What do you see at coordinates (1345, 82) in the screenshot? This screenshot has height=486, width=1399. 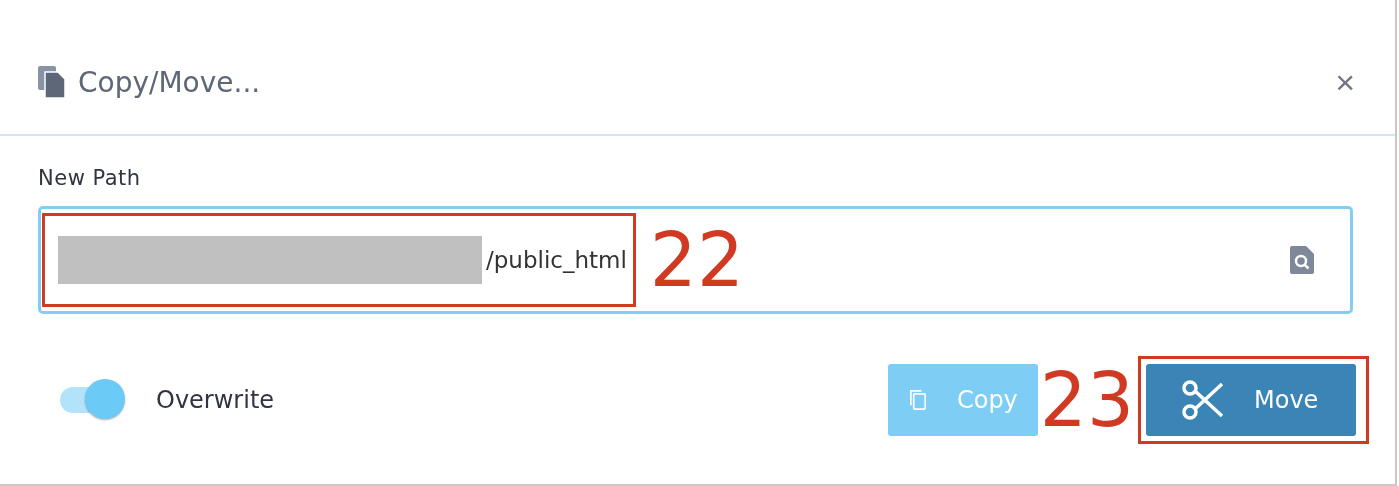 I see `close-button: ×` at bounding box center [1345, 82].